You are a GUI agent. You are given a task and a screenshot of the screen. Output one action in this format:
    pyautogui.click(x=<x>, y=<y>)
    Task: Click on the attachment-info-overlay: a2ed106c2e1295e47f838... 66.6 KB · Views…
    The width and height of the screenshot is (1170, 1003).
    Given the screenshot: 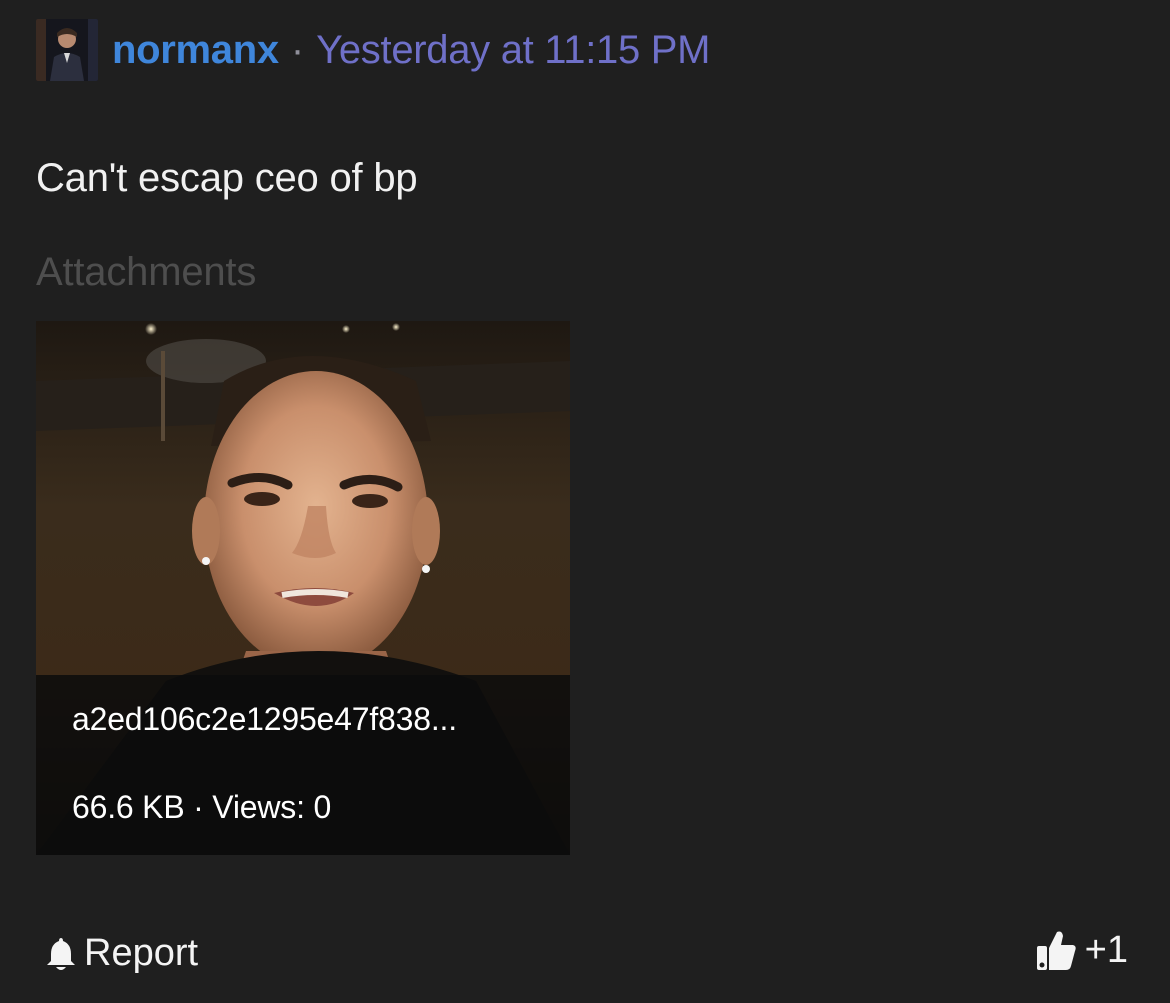 What is the action you would take?
    pyautogui.click(x=303, y=765)
    